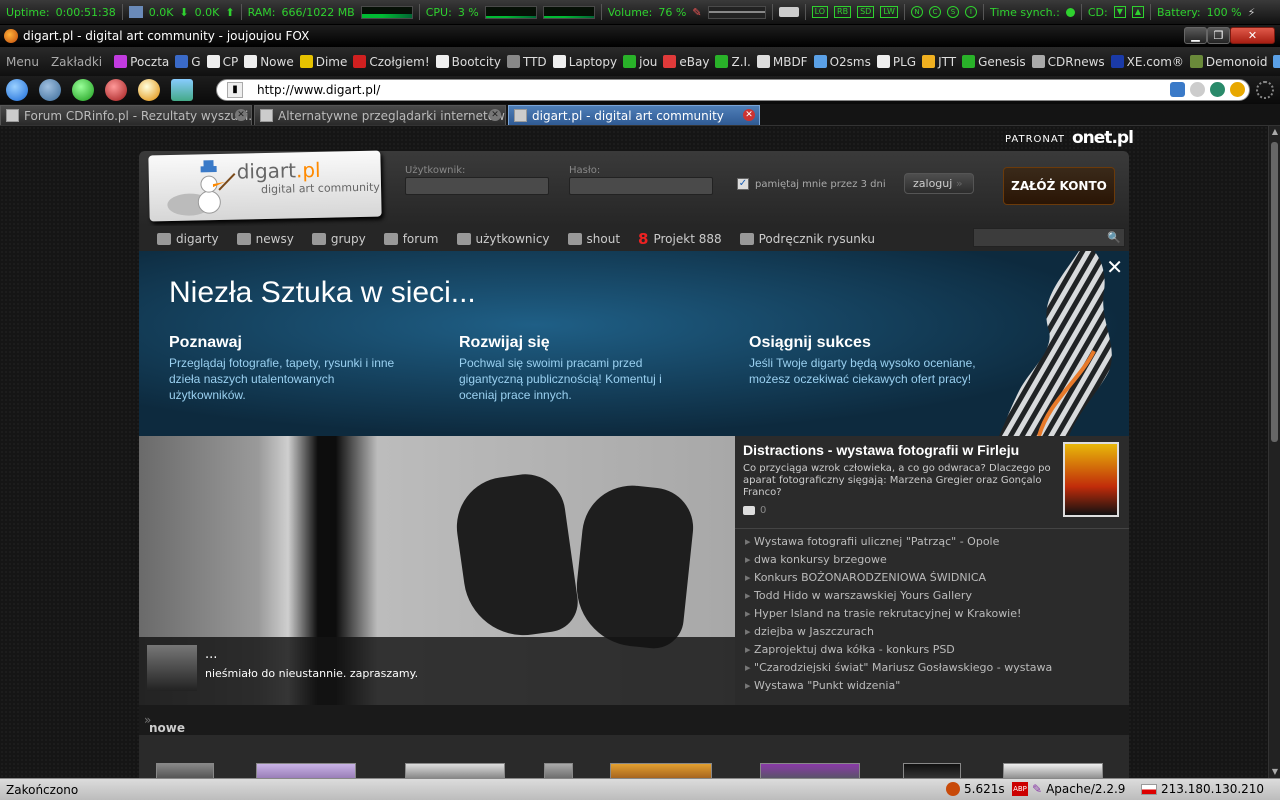 The image size is (1280, 800). I want to click on nav-item: newsy, so click(265, 239).